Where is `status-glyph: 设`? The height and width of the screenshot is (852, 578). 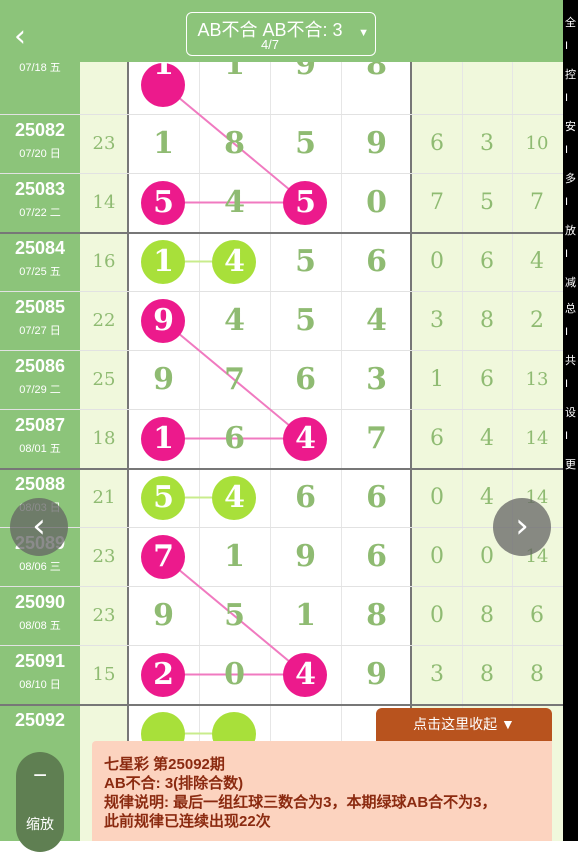 status-glyph: 设 is located at coordinates (570, 413).